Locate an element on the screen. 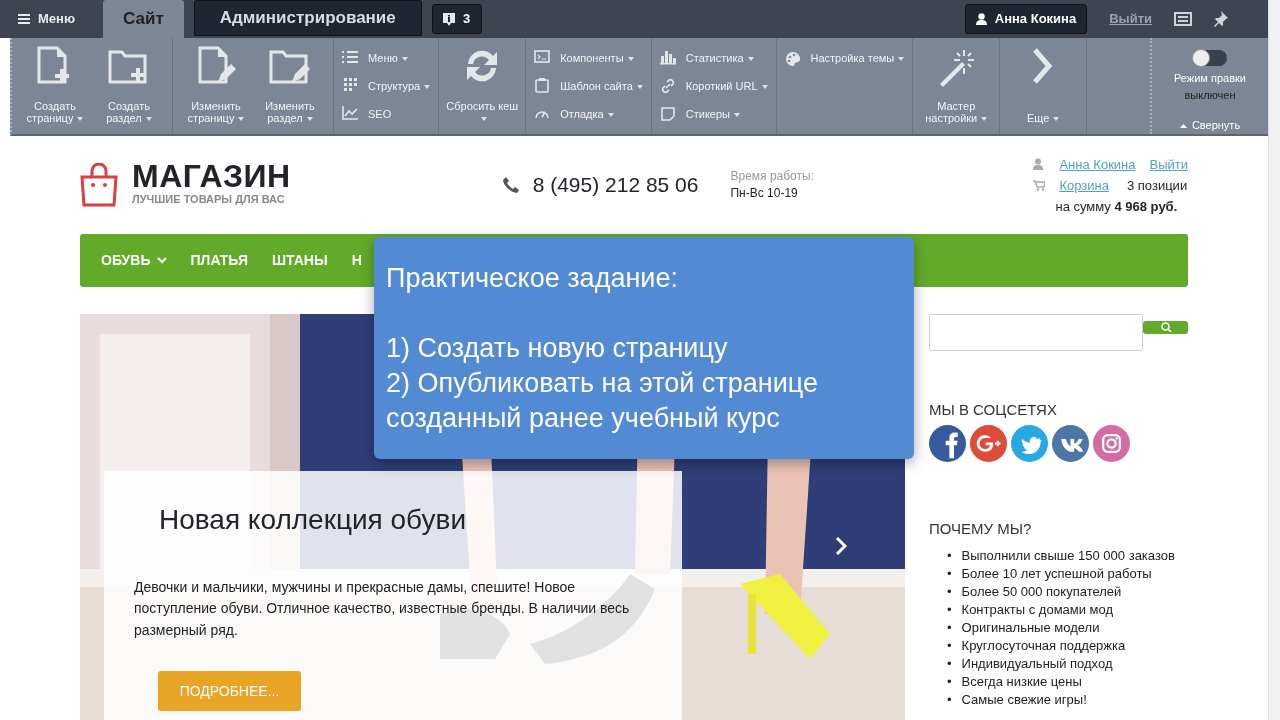 This screenshot has width=1280, height=720. toolbar-button: Еще is located at coordinates (1043, 86).